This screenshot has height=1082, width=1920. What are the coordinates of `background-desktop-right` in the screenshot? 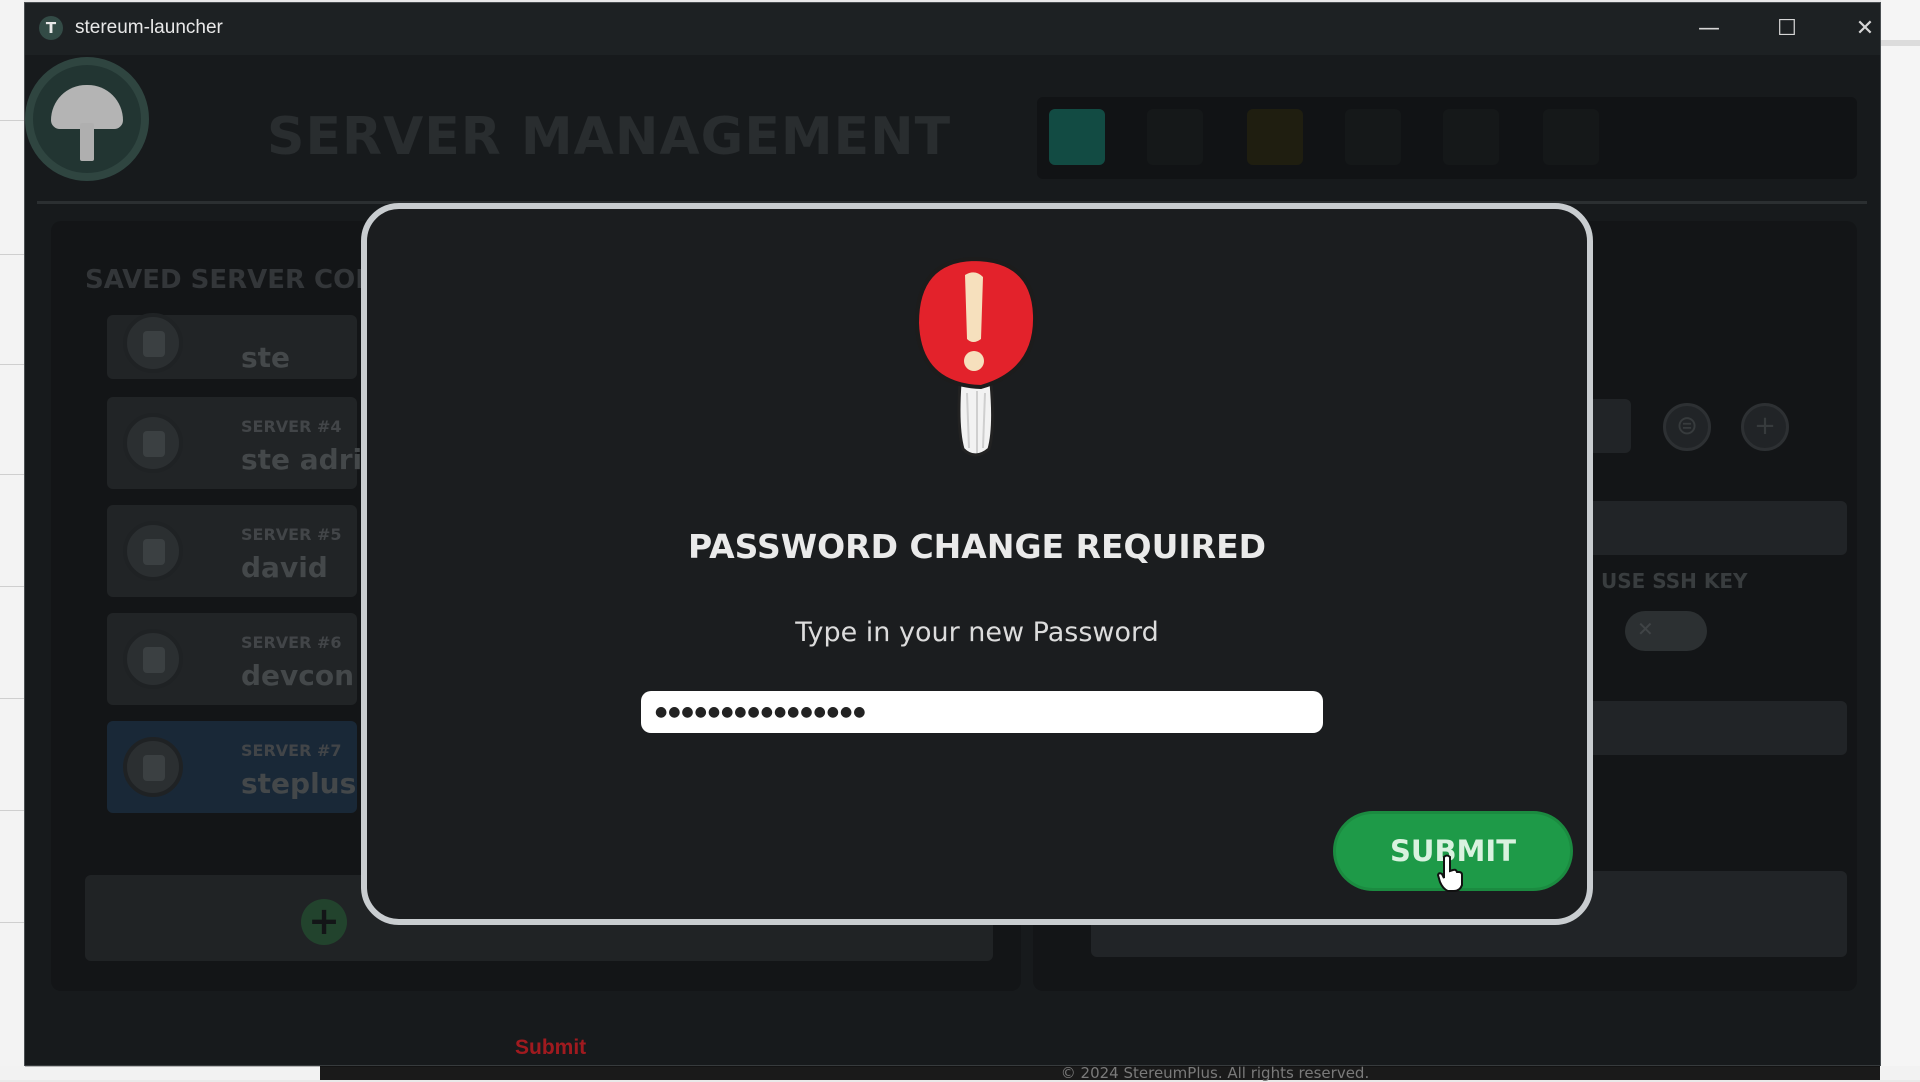 It's located at (1900, 540).